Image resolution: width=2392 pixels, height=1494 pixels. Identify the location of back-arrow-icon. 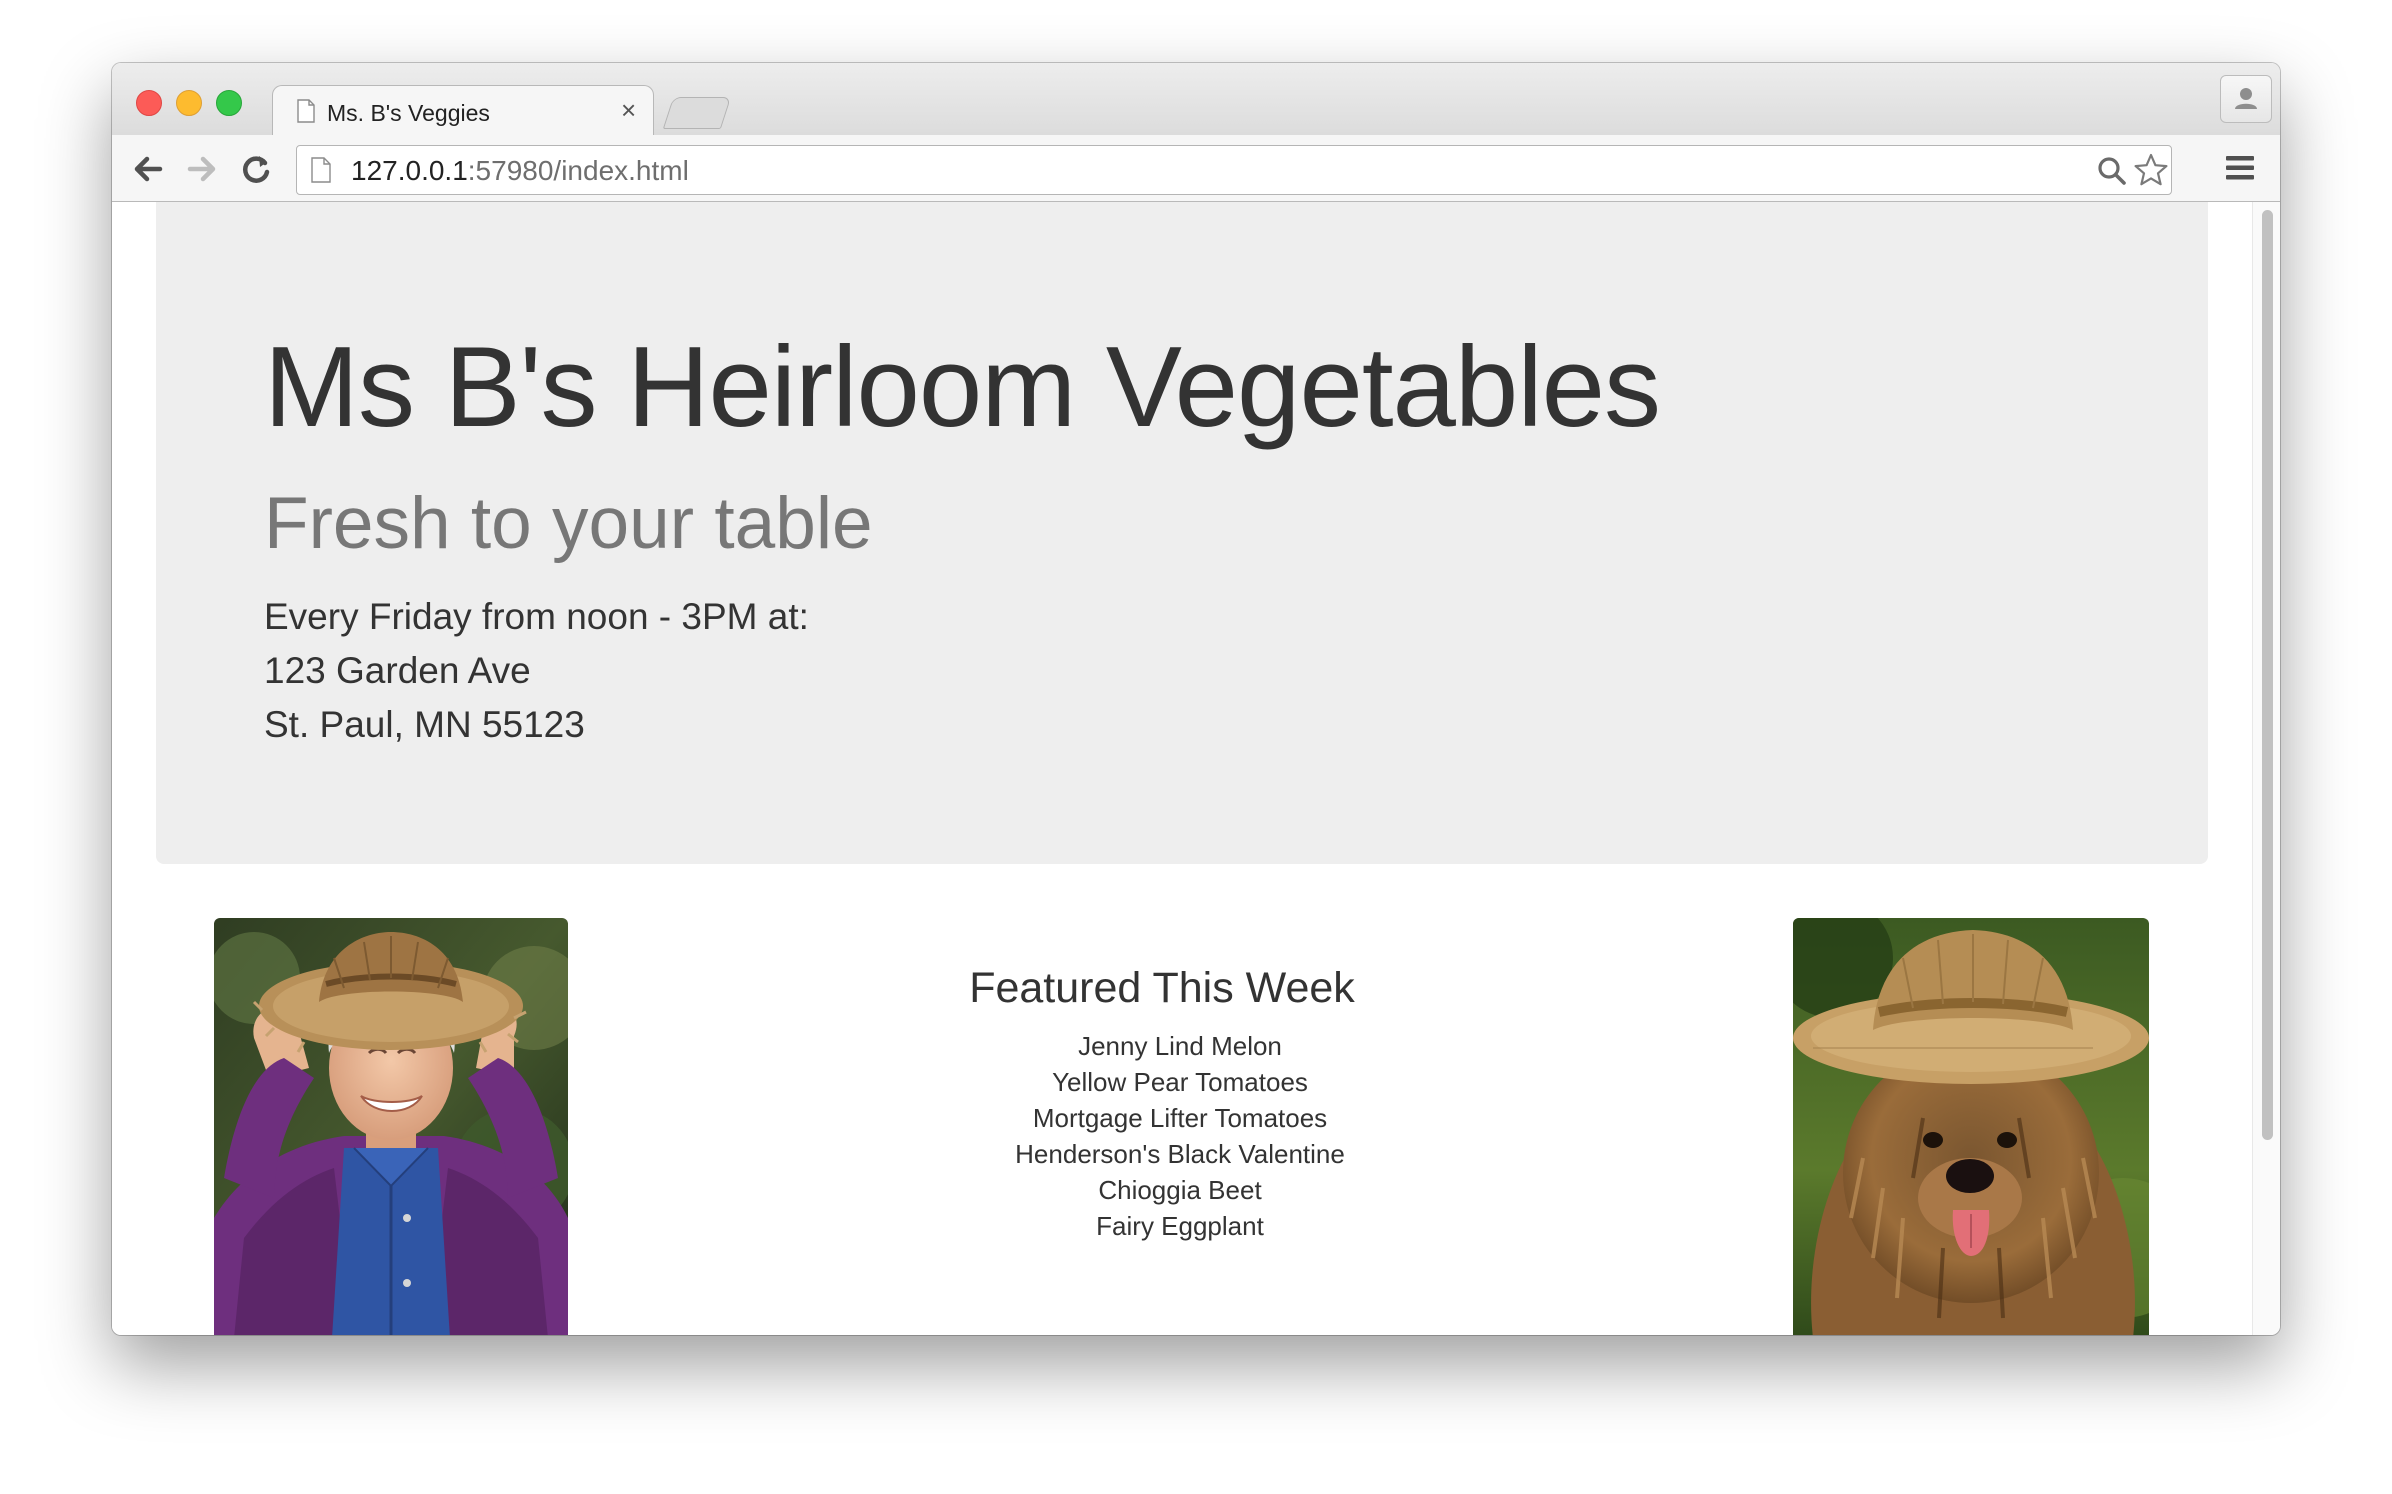
(148, 169).